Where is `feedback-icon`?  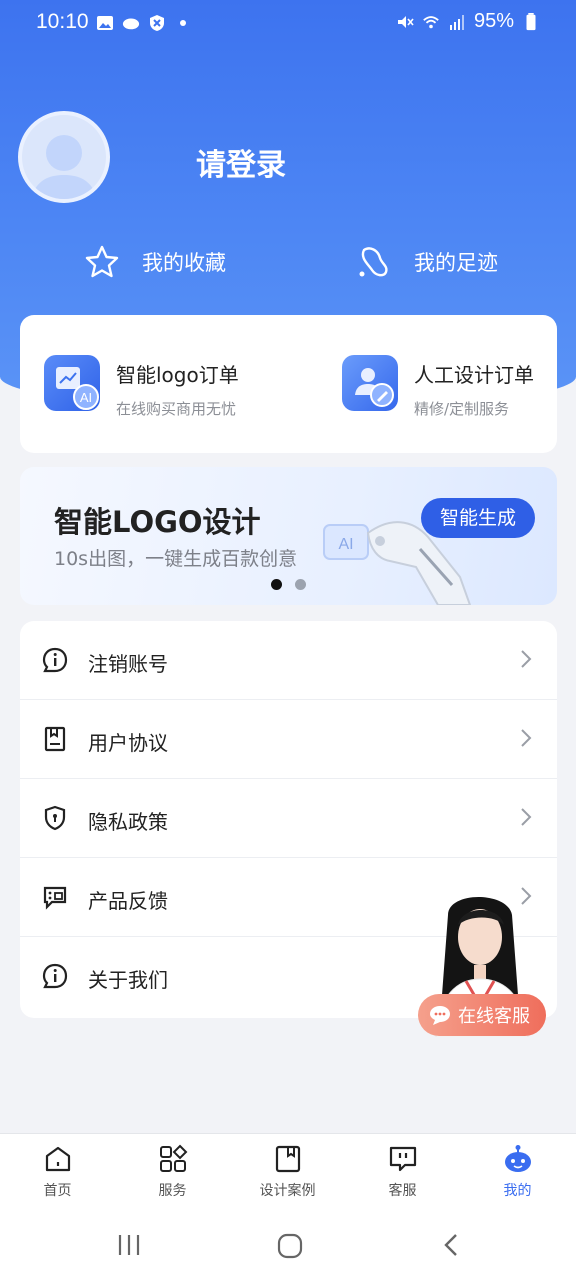 feedback-icon is located at coordinates (55, 898).